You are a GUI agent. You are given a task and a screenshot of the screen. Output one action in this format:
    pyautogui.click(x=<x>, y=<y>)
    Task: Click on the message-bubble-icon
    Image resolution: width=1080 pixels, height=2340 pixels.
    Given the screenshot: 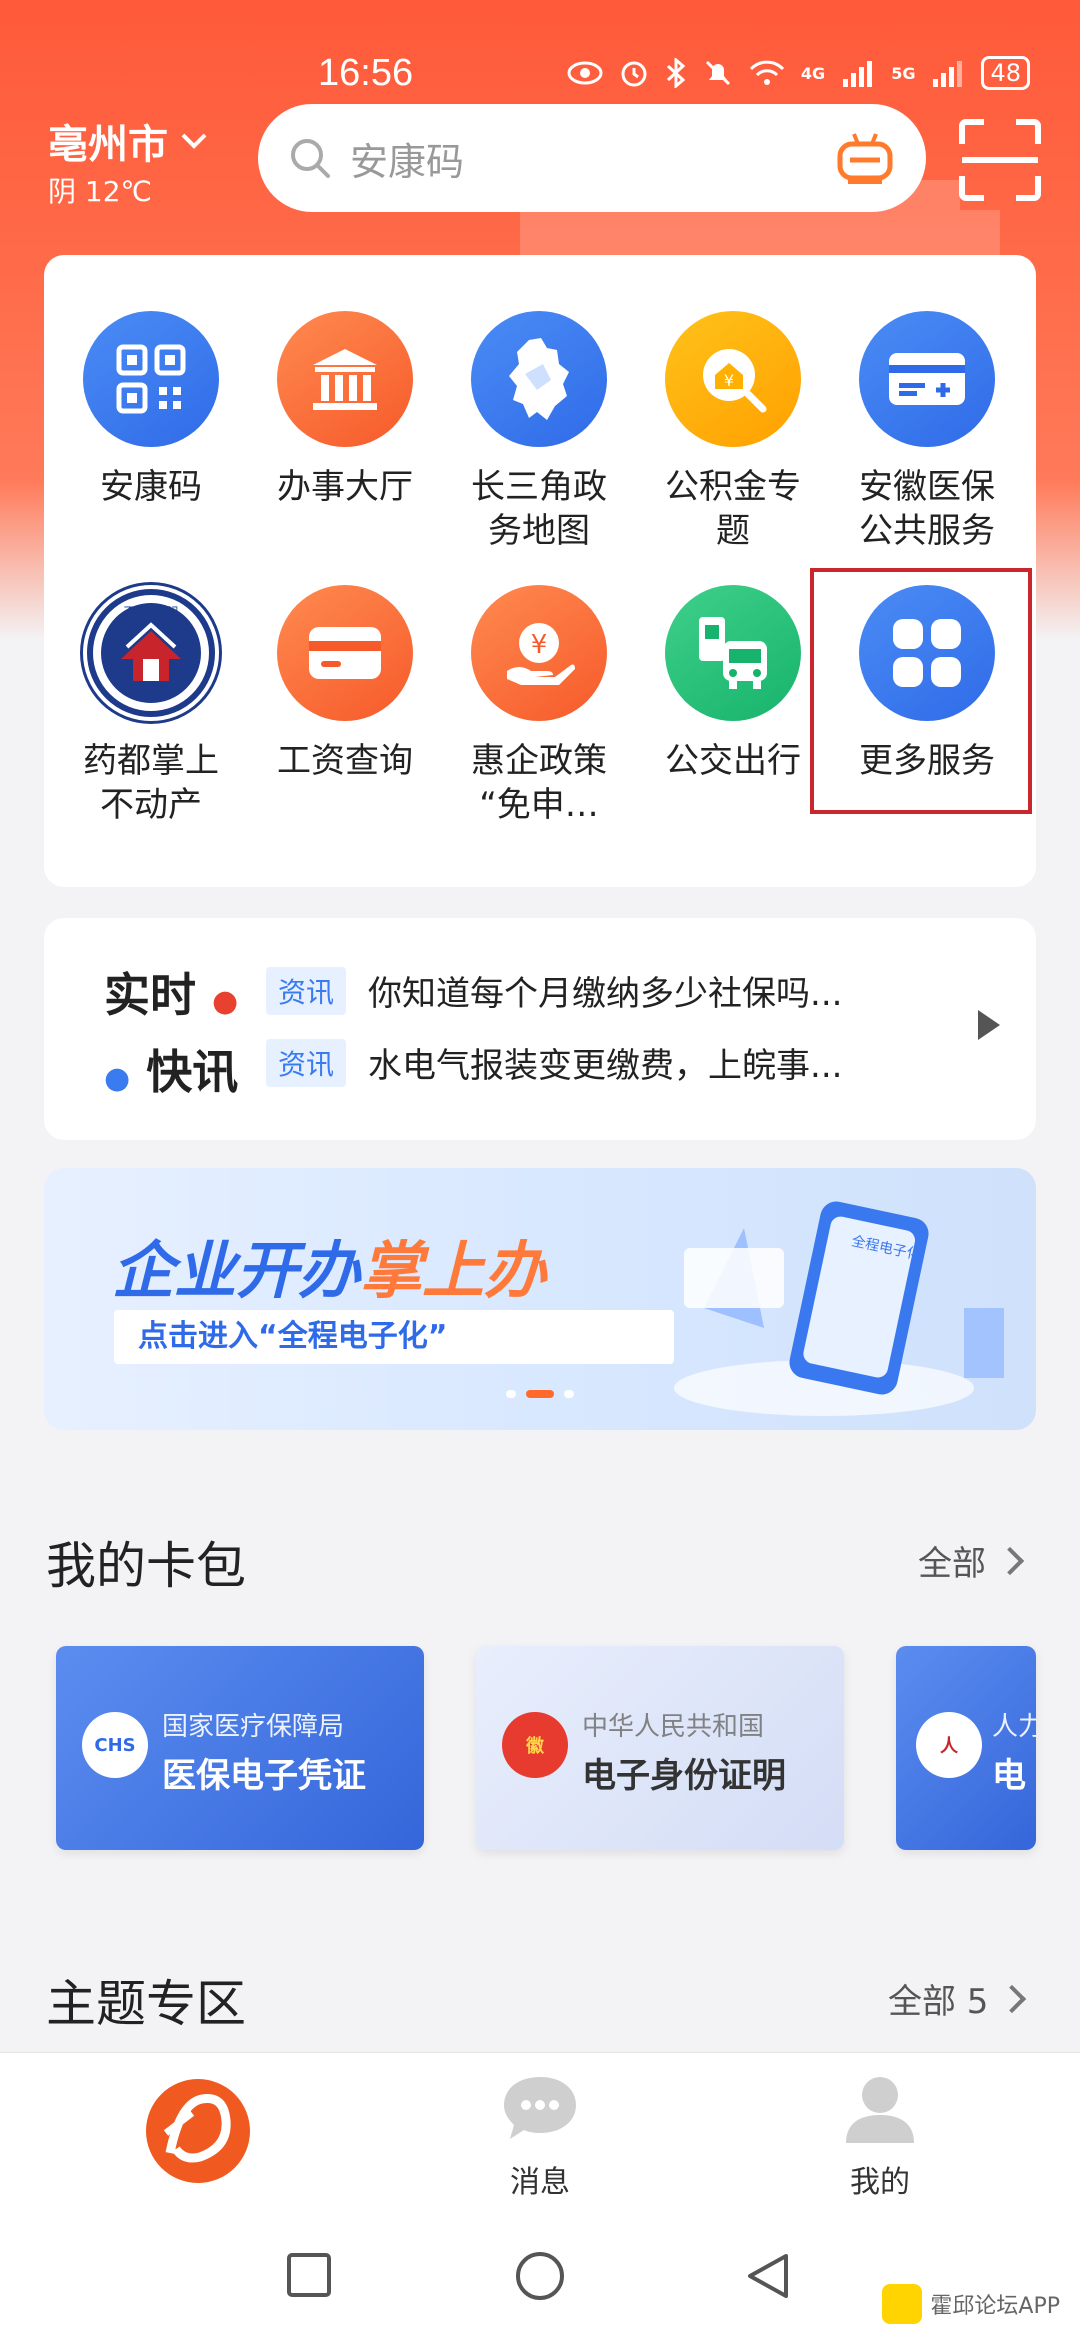 What is the action you would take?
    pyautogui.click(x=540, y=2108)
    